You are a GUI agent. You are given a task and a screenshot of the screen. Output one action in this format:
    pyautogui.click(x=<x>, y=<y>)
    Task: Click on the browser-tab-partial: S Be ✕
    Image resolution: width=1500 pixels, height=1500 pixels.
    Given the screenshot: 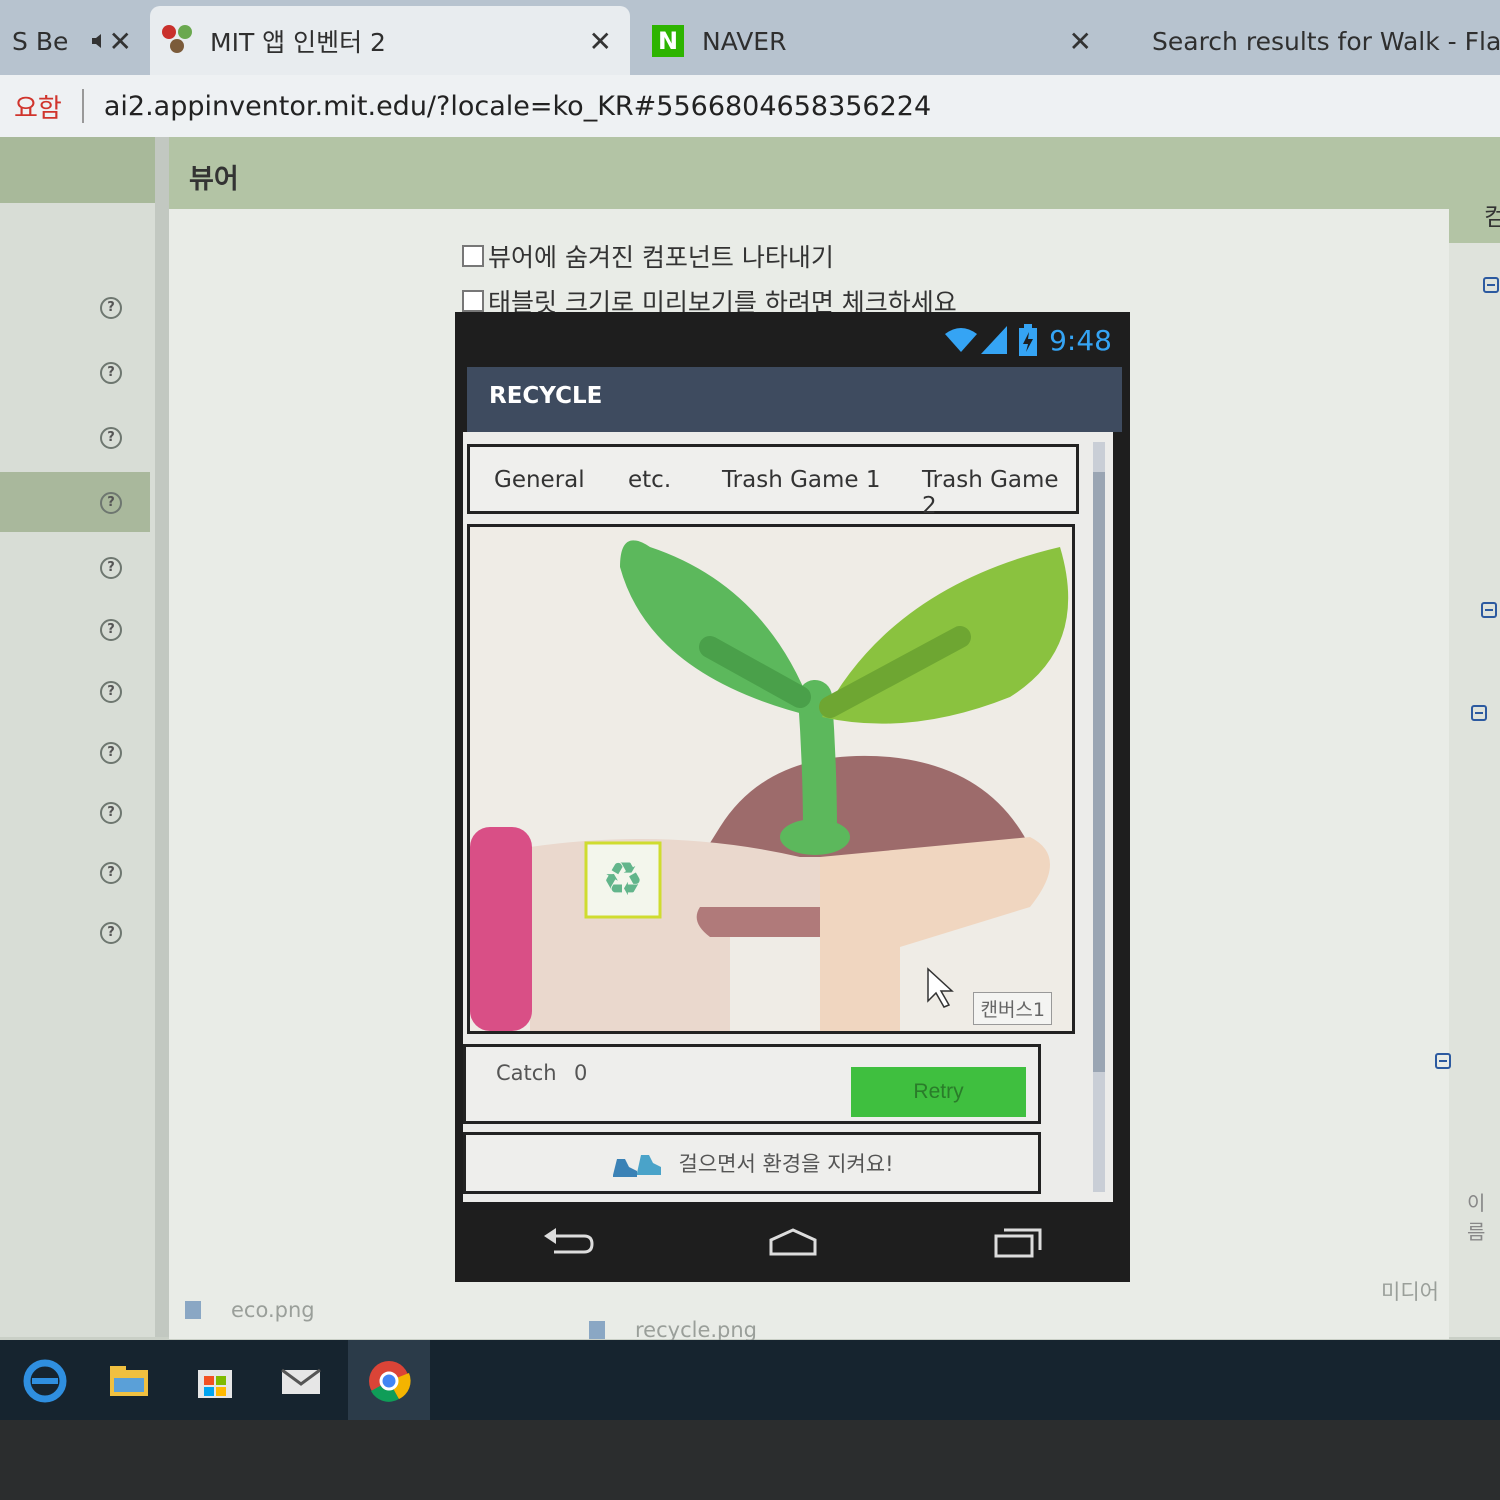 What is the action you would take?
    pyautogui.click(x=75, y=41)
    